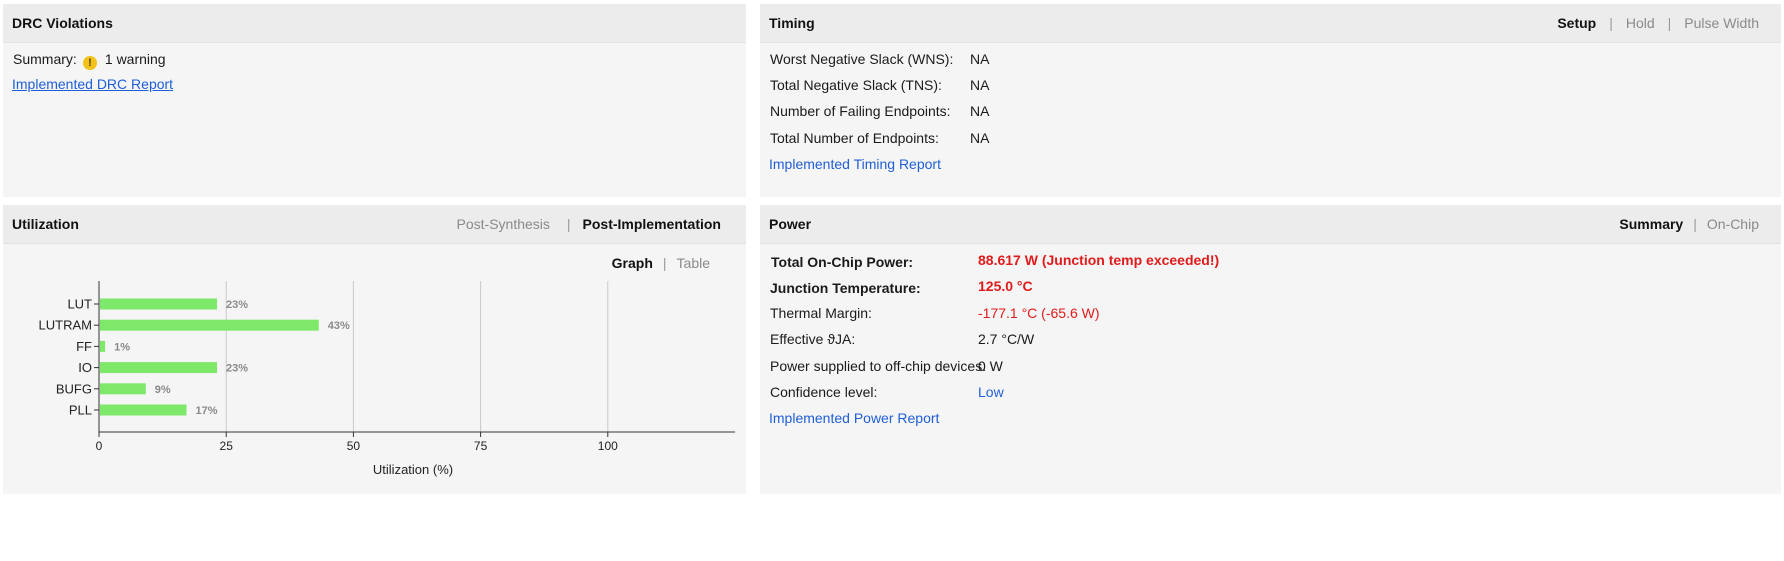 The height and width of the screenshot is (561, 1784). Describe the element at coordinates (227, 446) in the screenshot. I see `x-tick-label: 25` at that location.